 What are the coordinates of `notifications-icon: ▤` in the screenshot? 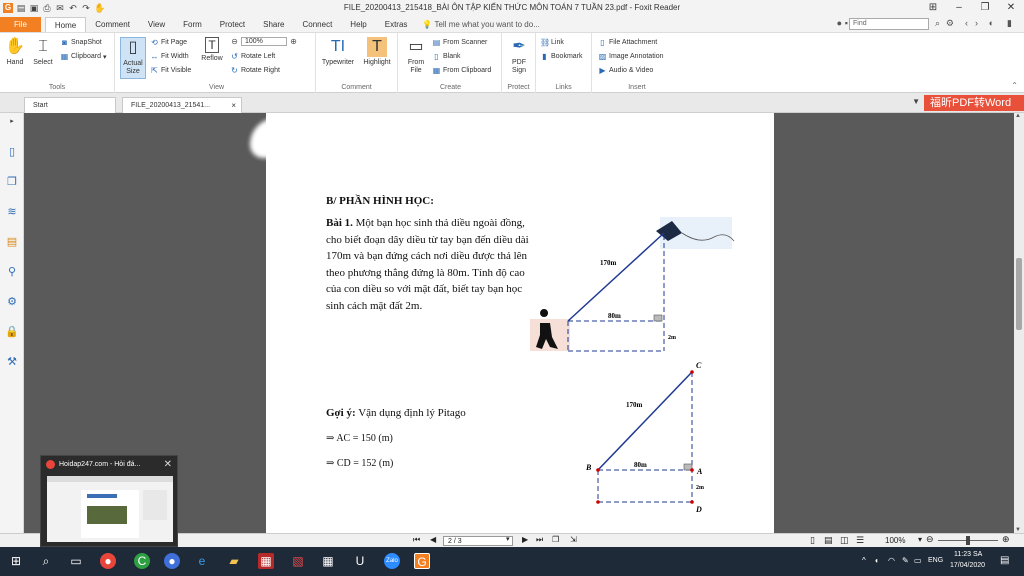 It's located at (1004, 560).